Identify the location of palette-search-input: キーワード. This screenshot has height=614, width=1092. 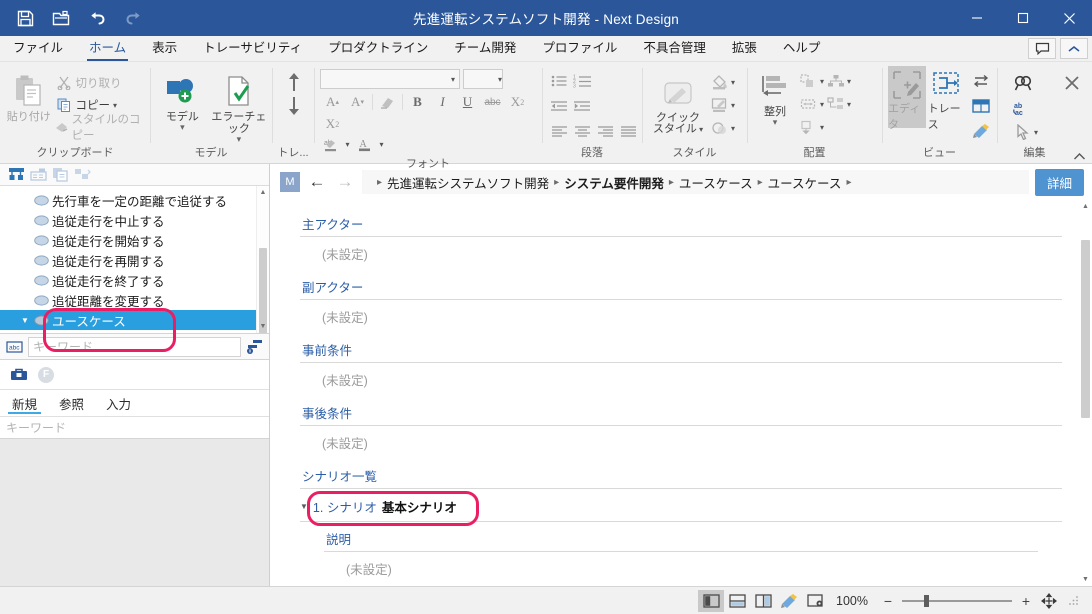
(134, 427).